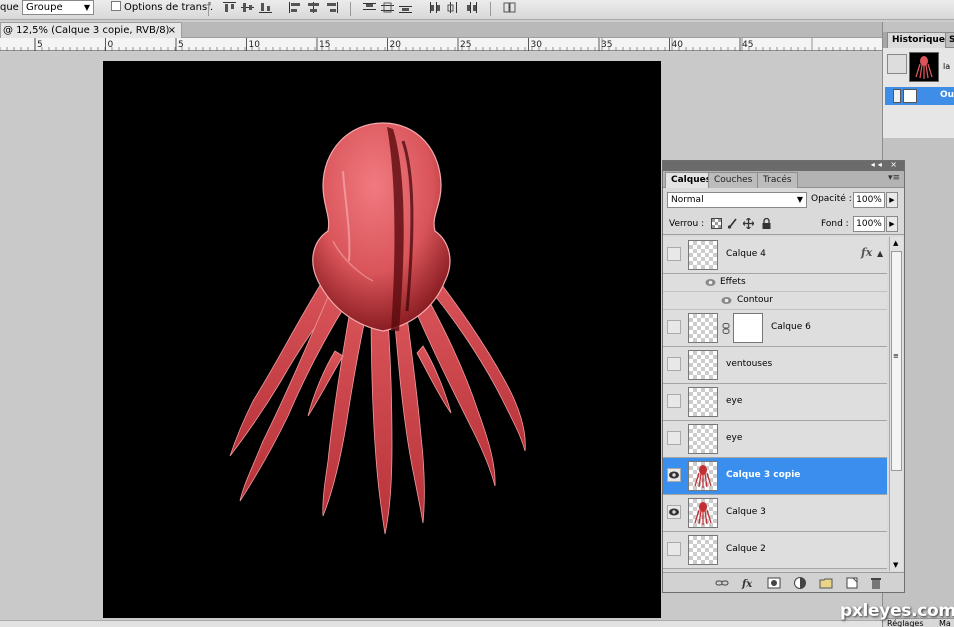 The height and width of the screenshot is (627, 954). What do you see at coordinates (763, 475) in the screenshot?
I see `layer-name: Calque 3 copie` at bounding box center [763, 475].